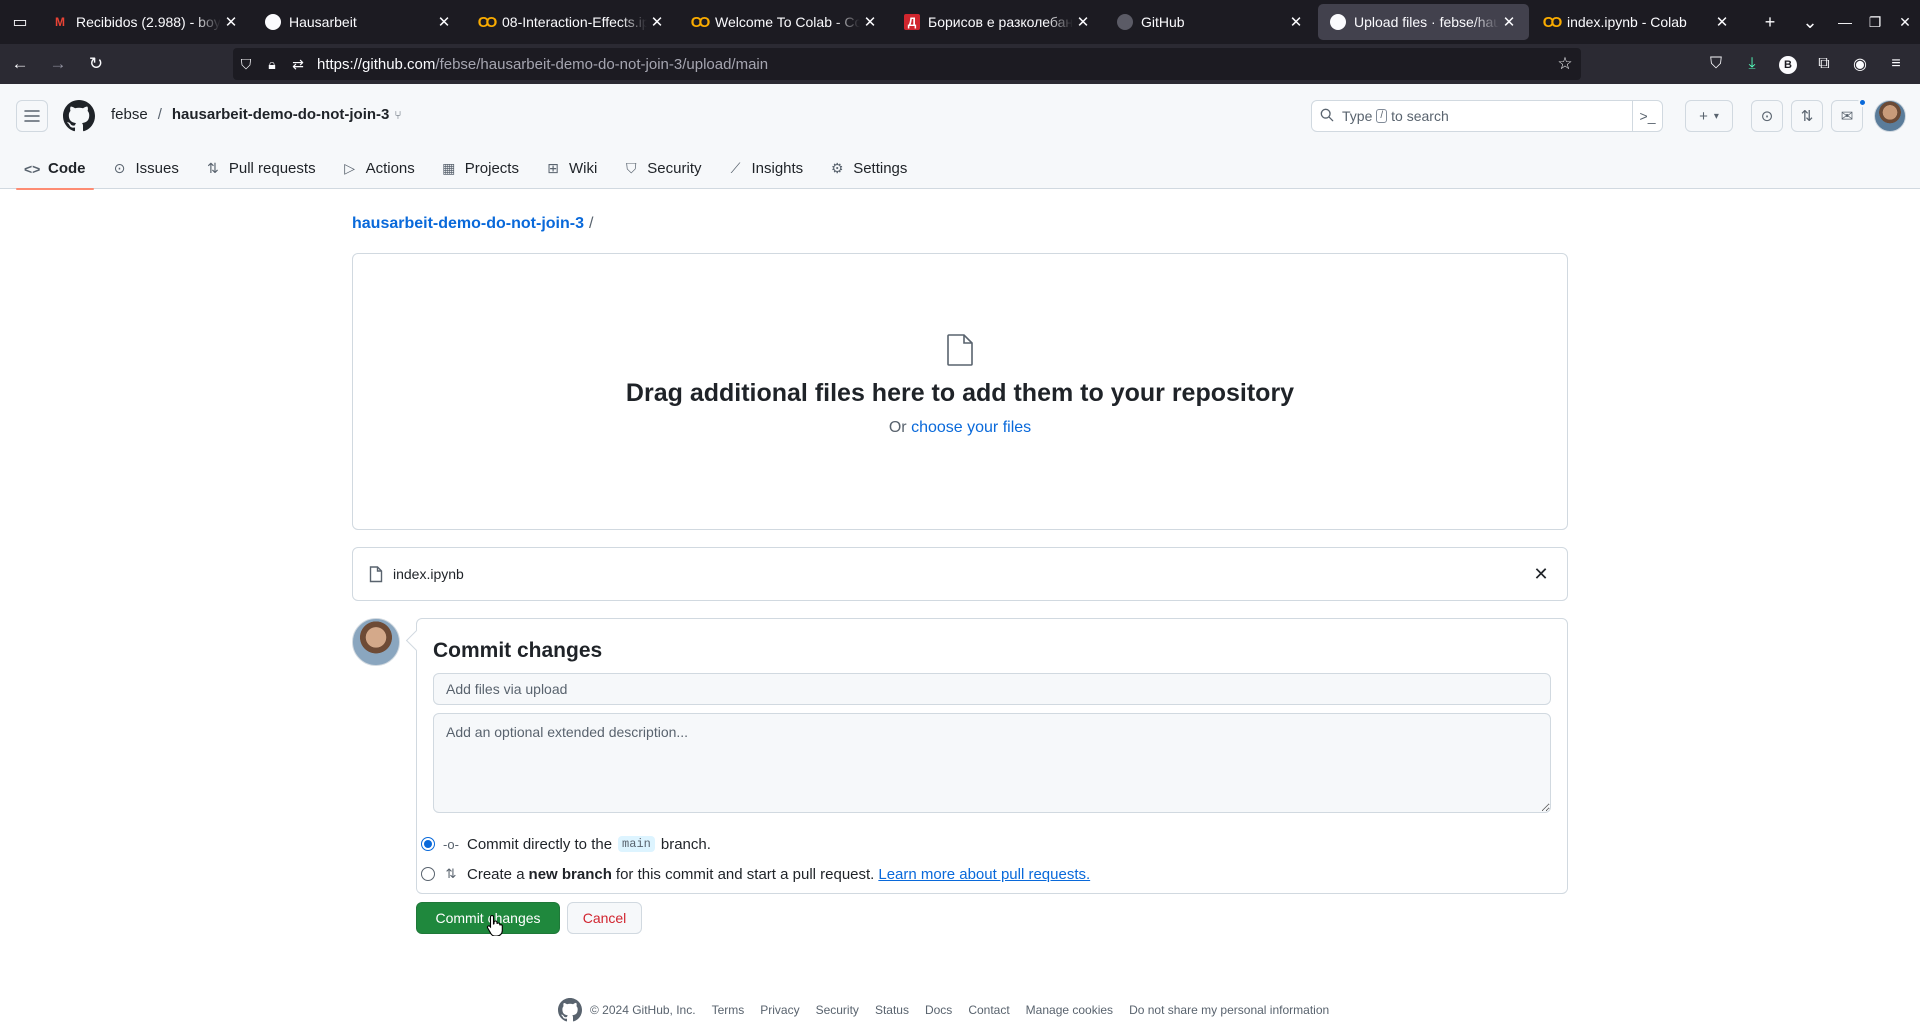 The height and width of the screenshot is (1036, 1920). What do you see at coordinates (1767, 116) in the screenshot?
I see `issues-icon: ⊙` at bounding box center [1767, 116].